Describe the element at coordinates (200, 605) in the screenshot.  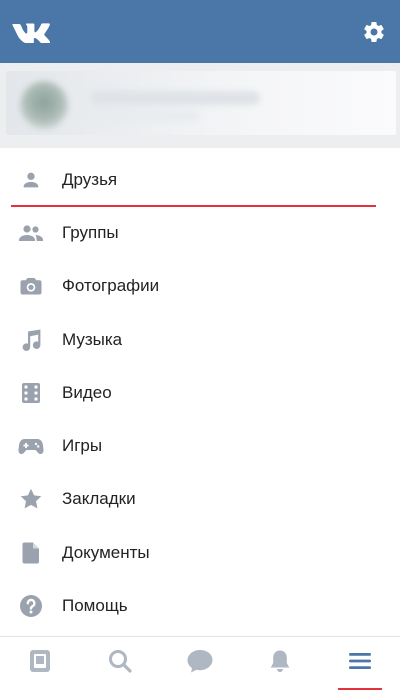
I see `menu-item-help: Помощь` at that location.